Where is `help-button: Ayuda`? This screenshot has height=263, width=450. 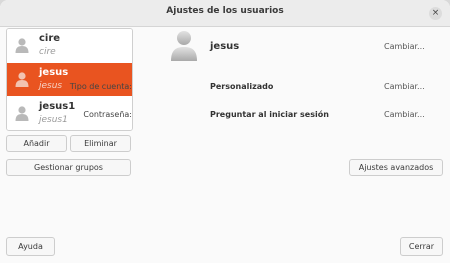 help-button: Ayuda is located at coordinates (30, 246).